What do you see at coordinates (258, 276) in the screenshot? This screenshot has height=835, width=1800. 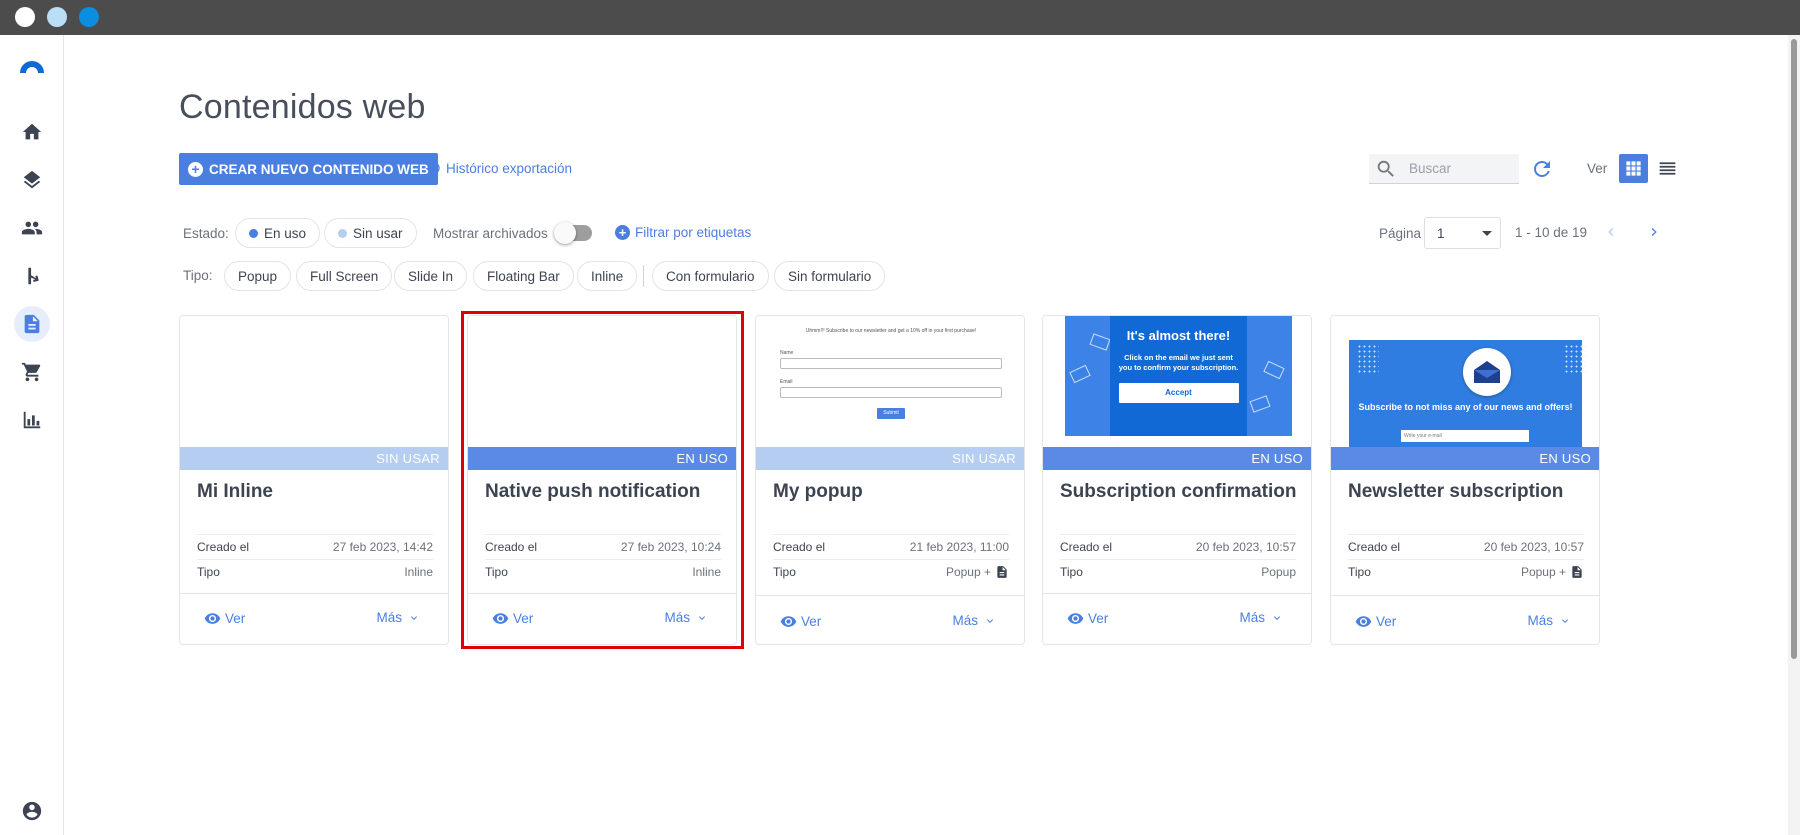 I see `type-chip-popup: Popup` at bounding box center [258, 276].